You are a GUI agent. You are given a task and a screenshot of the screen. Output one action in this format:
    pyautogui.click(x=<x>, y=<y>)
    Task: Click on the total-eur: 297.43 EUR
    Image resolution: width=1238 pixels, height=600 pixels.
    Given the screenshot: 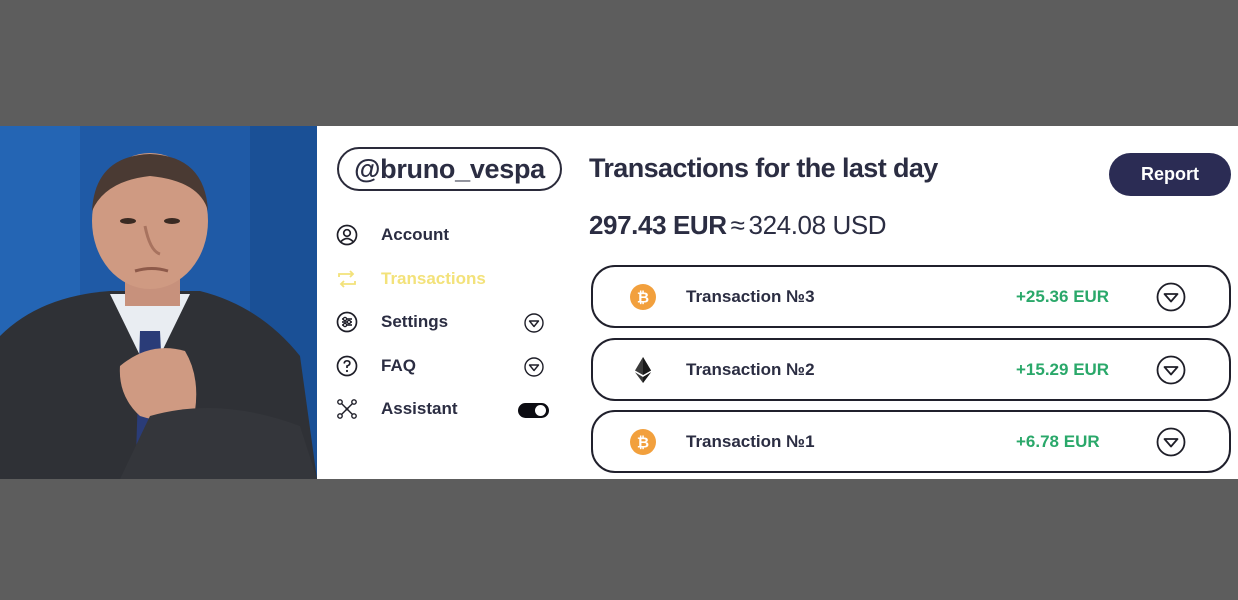 What is the action you would take?
    pyautogui.click(x=658, y=225)
    